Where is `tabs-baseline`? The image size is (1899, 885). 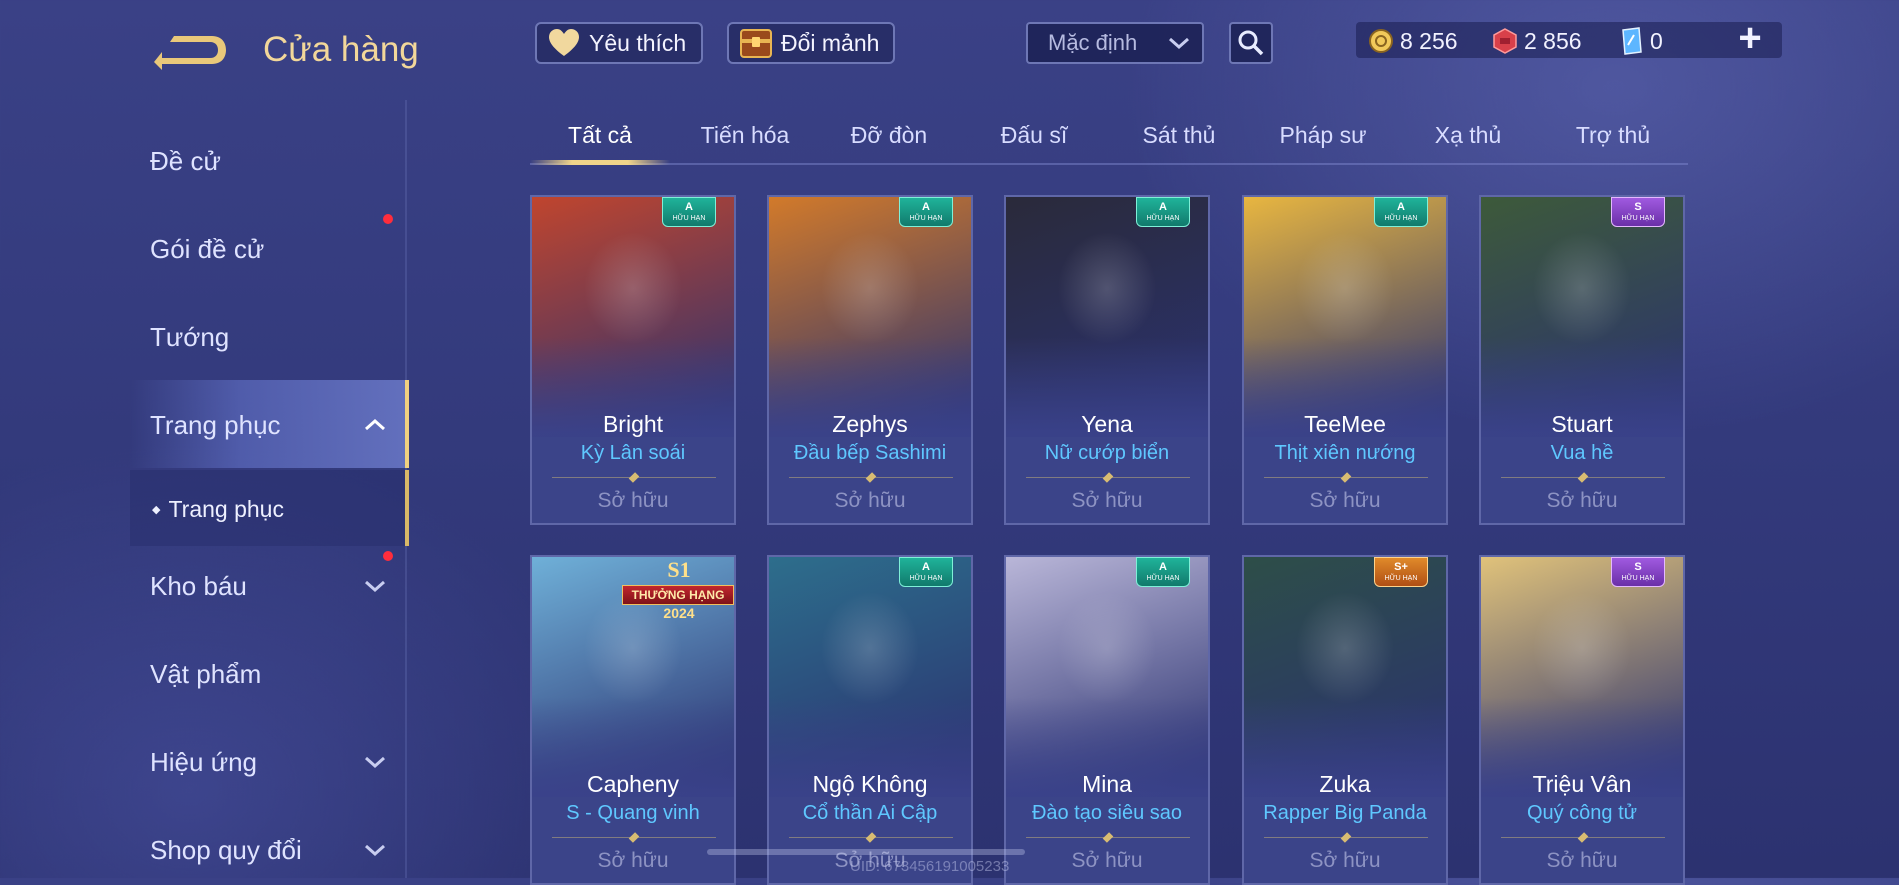
tabs-baseline is located at coordinates (1109, 164).